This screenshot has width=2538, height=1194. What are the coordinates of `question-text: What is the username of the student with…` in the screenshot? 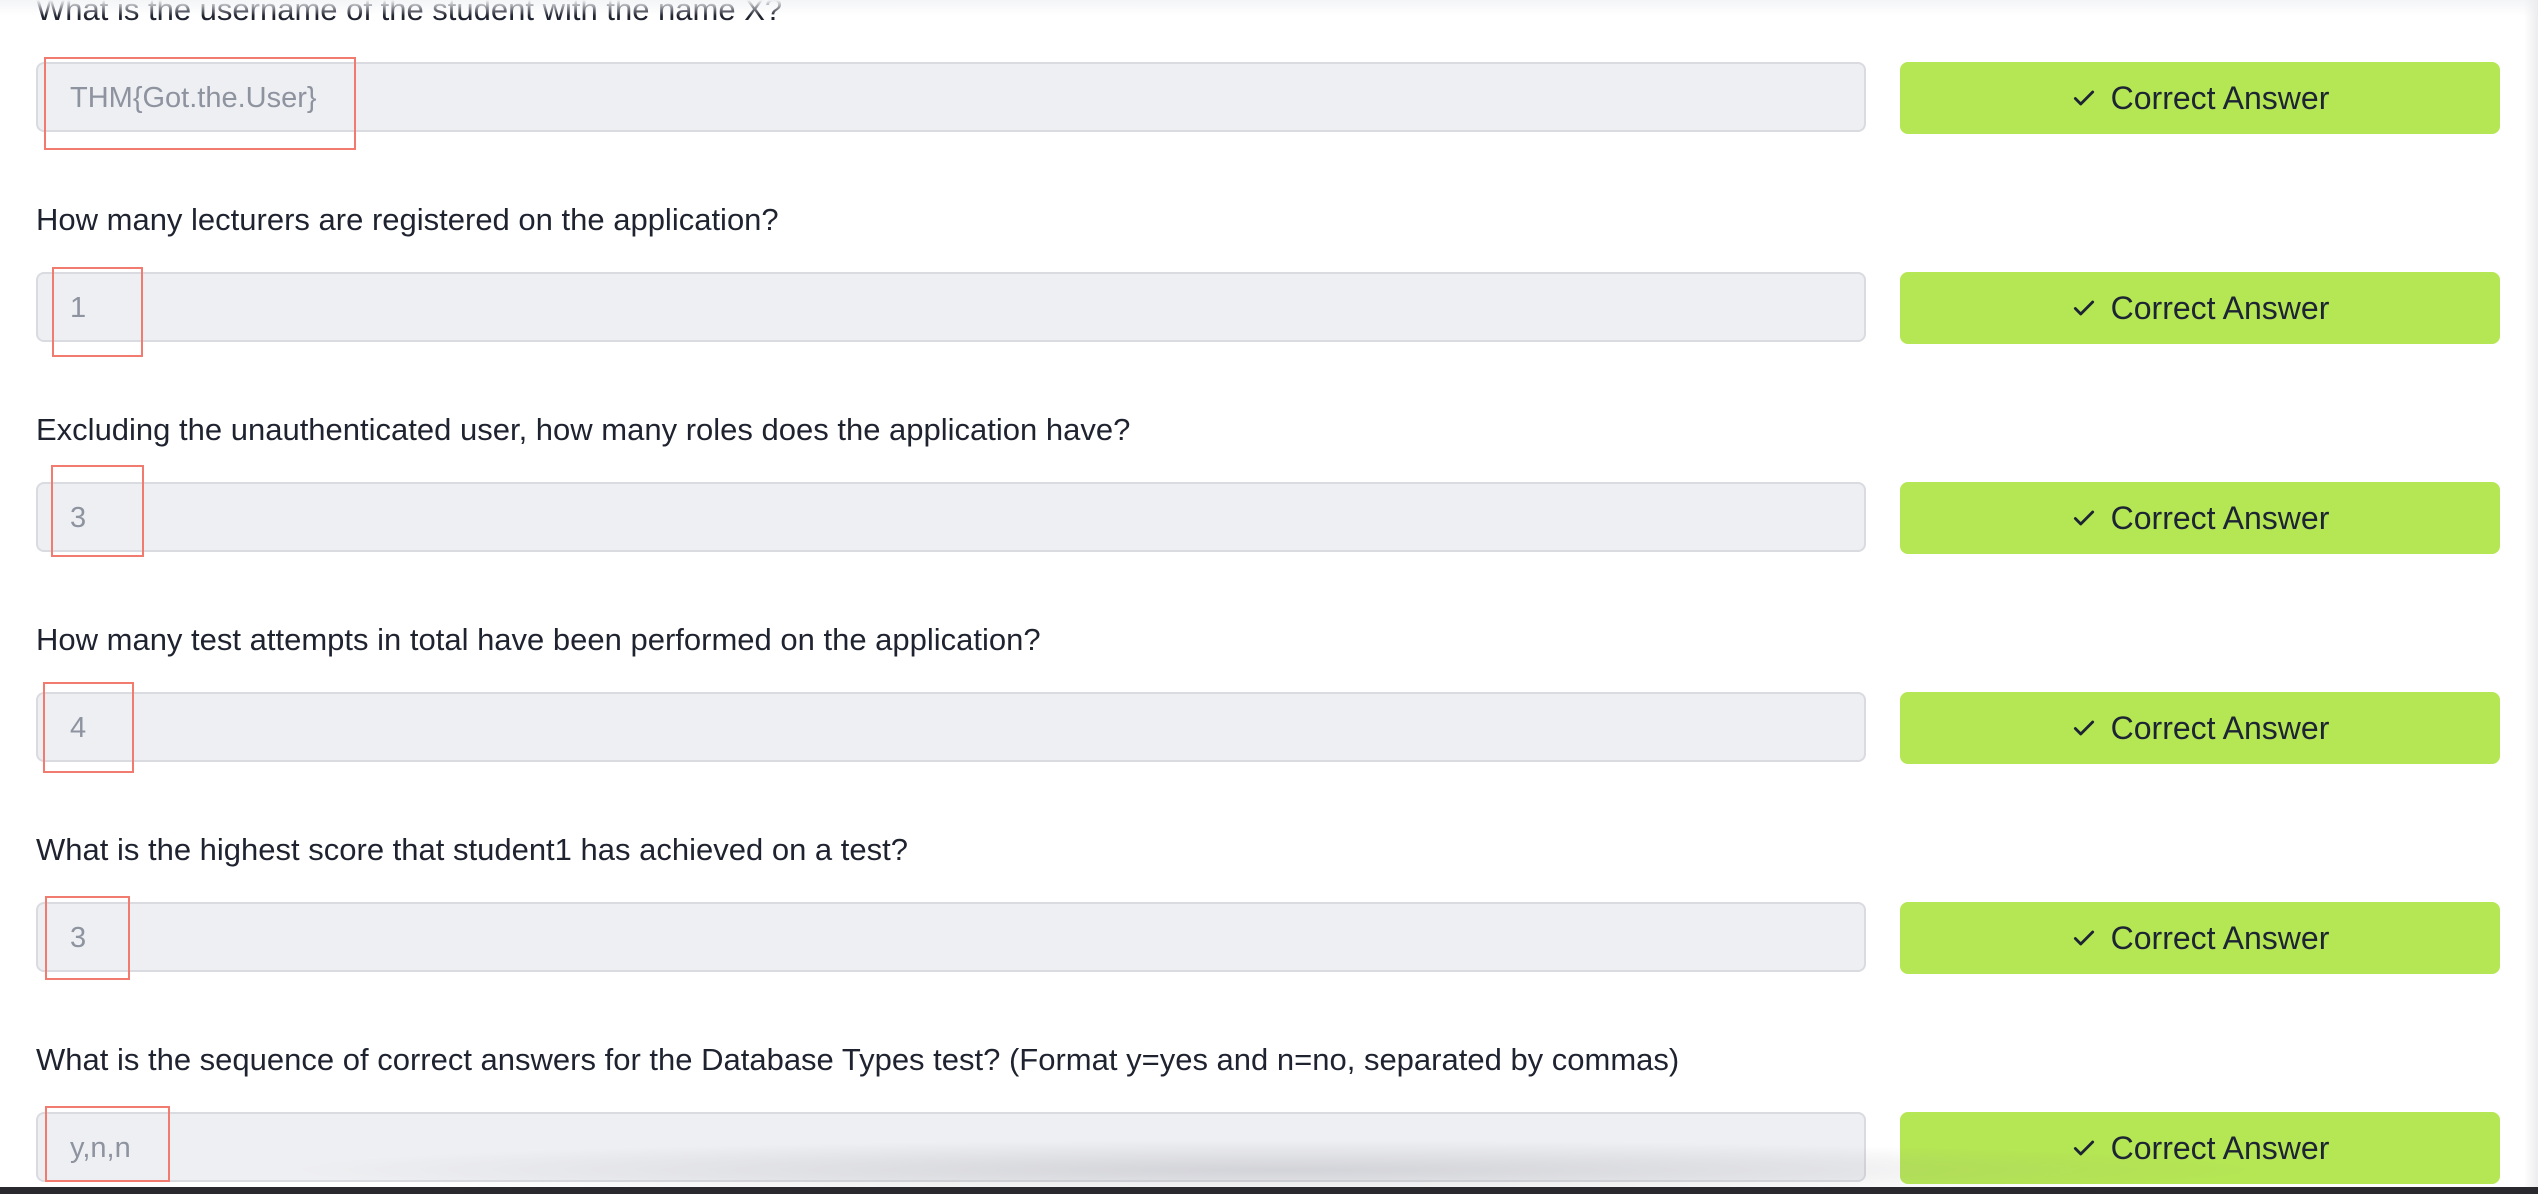 It's located at (409, 13).